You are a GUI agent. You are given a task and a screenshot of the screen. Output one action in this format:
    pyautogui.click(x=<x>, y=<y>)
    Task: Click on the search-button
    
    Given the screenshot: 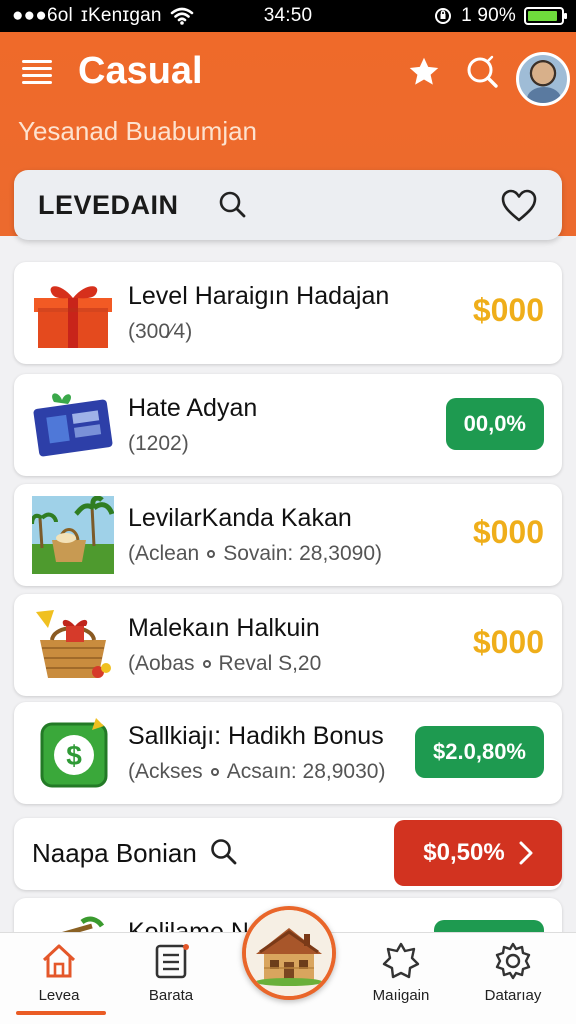 What is the action you would take?
    pyautogui.click(x=233, y=205)
    